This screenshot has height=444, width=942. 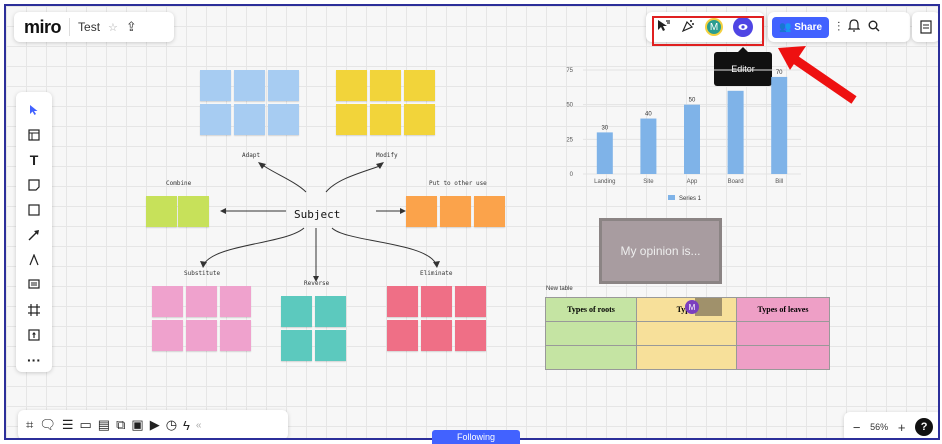 I want to click on kanban-icon: ▤, so click(x=104, y=425).